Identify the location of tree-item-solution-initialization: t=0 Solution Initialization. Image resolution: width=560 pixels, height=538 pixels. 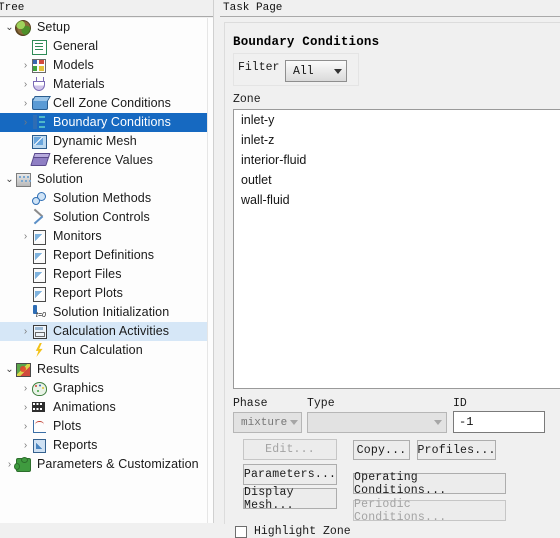
(103, 312).